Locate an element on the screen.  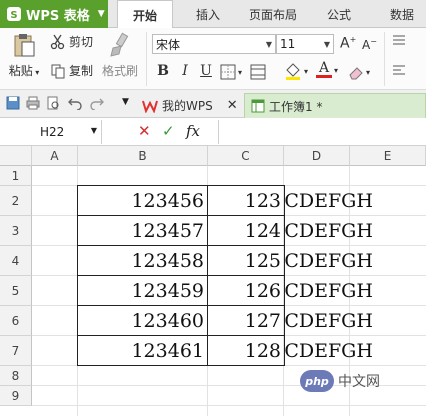
row-header-1: 1 is located at coordinates (16, 176).